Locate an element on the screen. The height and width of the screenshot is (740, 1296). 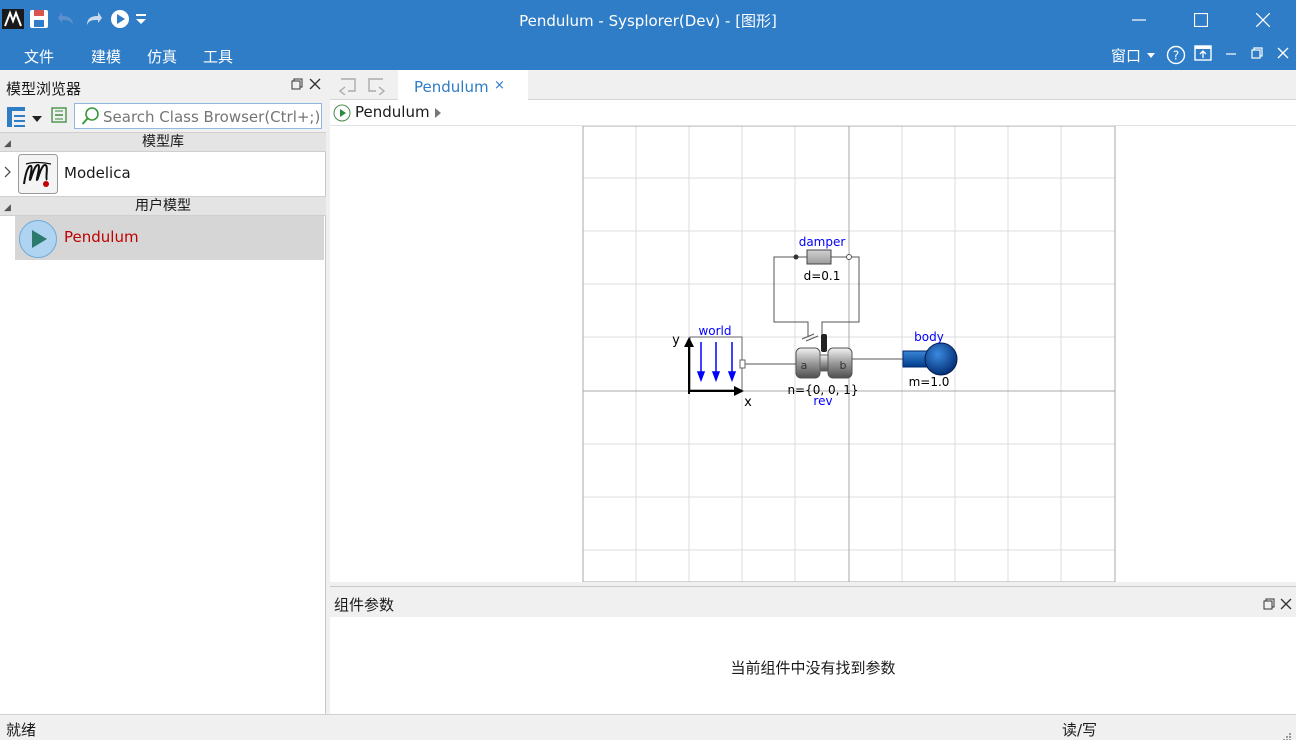
model-icon is located at coordinates (38, 241).